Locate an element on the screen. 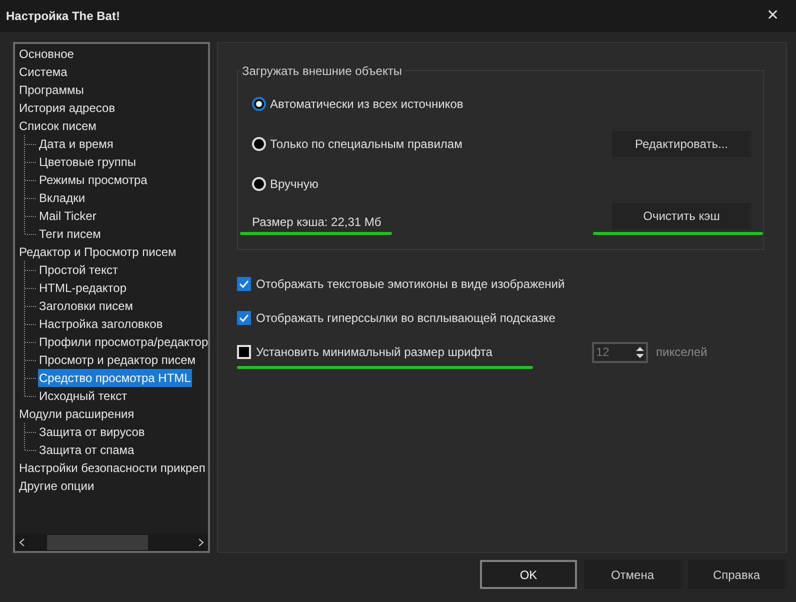 This screenshot has height=602, width=796. tree-item: Средство просмотра HTML is located at coordinates (115, 378).